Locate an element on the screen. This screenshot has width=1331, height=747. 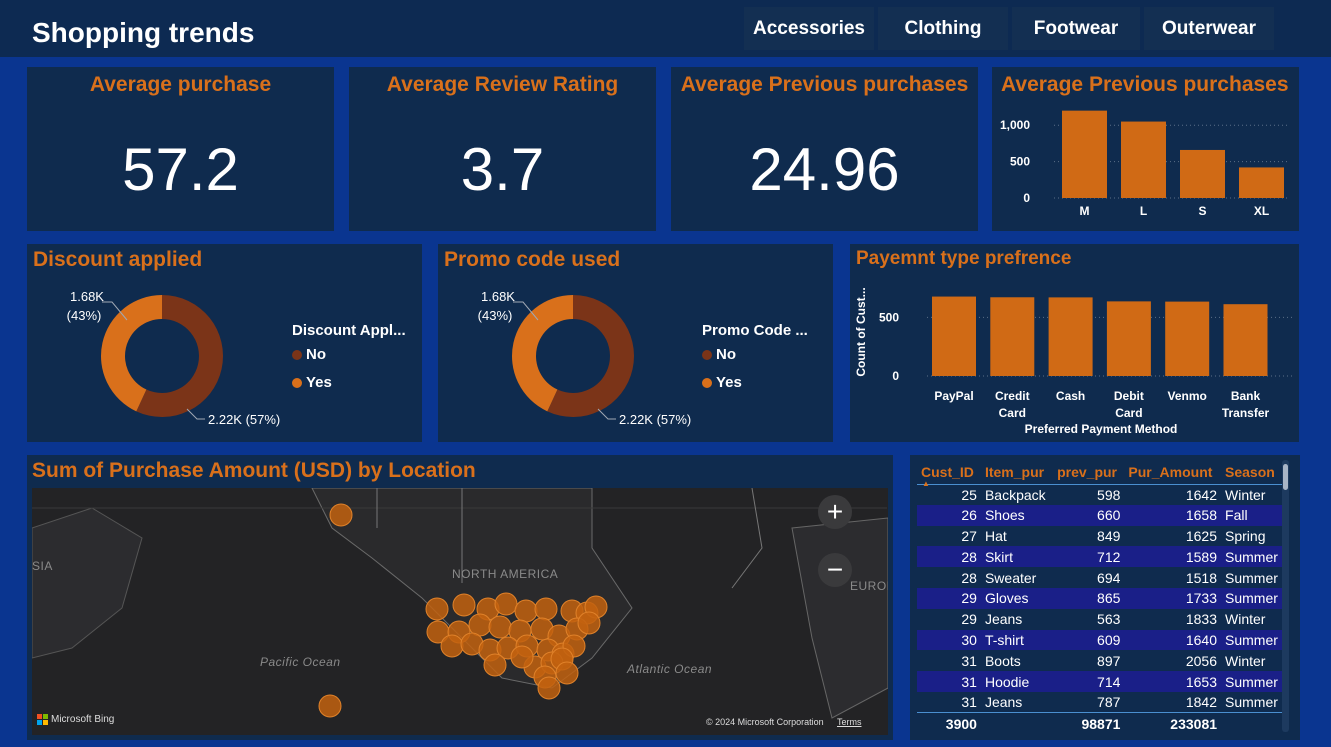
table-row: 31 Hoodie 714 1653 Summer is located at coordinates (1101, 681).